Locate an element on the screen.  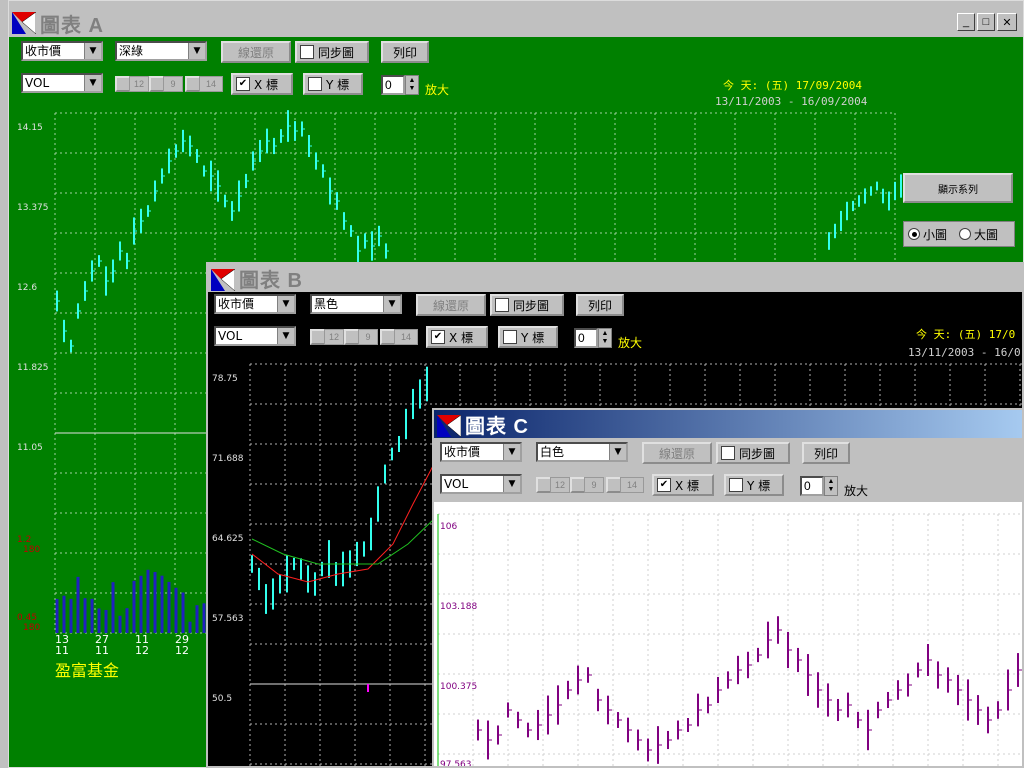
y-tick-label: 106 is located at coordinates (449, 527).